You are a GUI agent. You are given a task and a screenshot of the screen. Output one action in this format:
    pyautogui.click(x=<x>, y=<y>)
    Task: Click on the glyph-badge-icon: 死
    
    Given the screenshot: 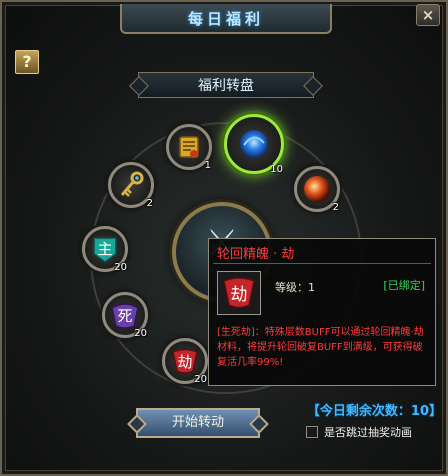 What is the action you would take?
    pyautogui.click(x=125, y=316)
    